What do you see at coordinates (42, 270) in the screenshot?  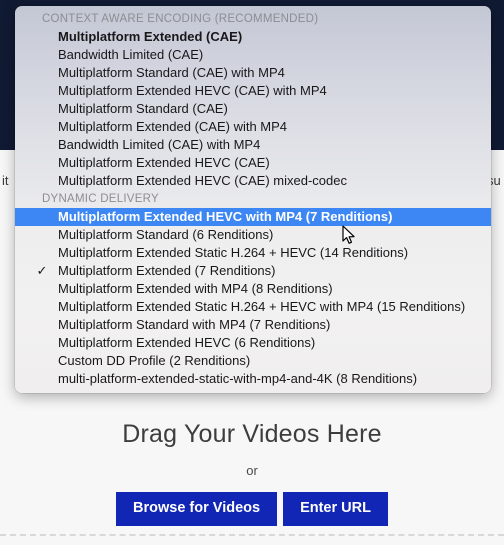 I see `checkmark-icon: ✓` at bounding box center [42, 270].